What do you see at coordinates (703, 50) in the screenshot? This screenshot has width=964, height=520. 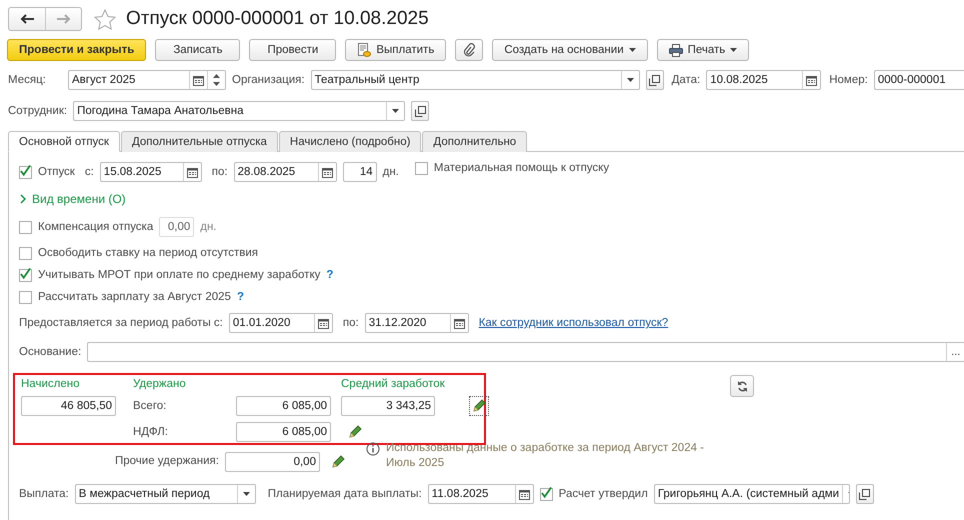 I see `print-button: Печать` at bounding box center [703, 50].